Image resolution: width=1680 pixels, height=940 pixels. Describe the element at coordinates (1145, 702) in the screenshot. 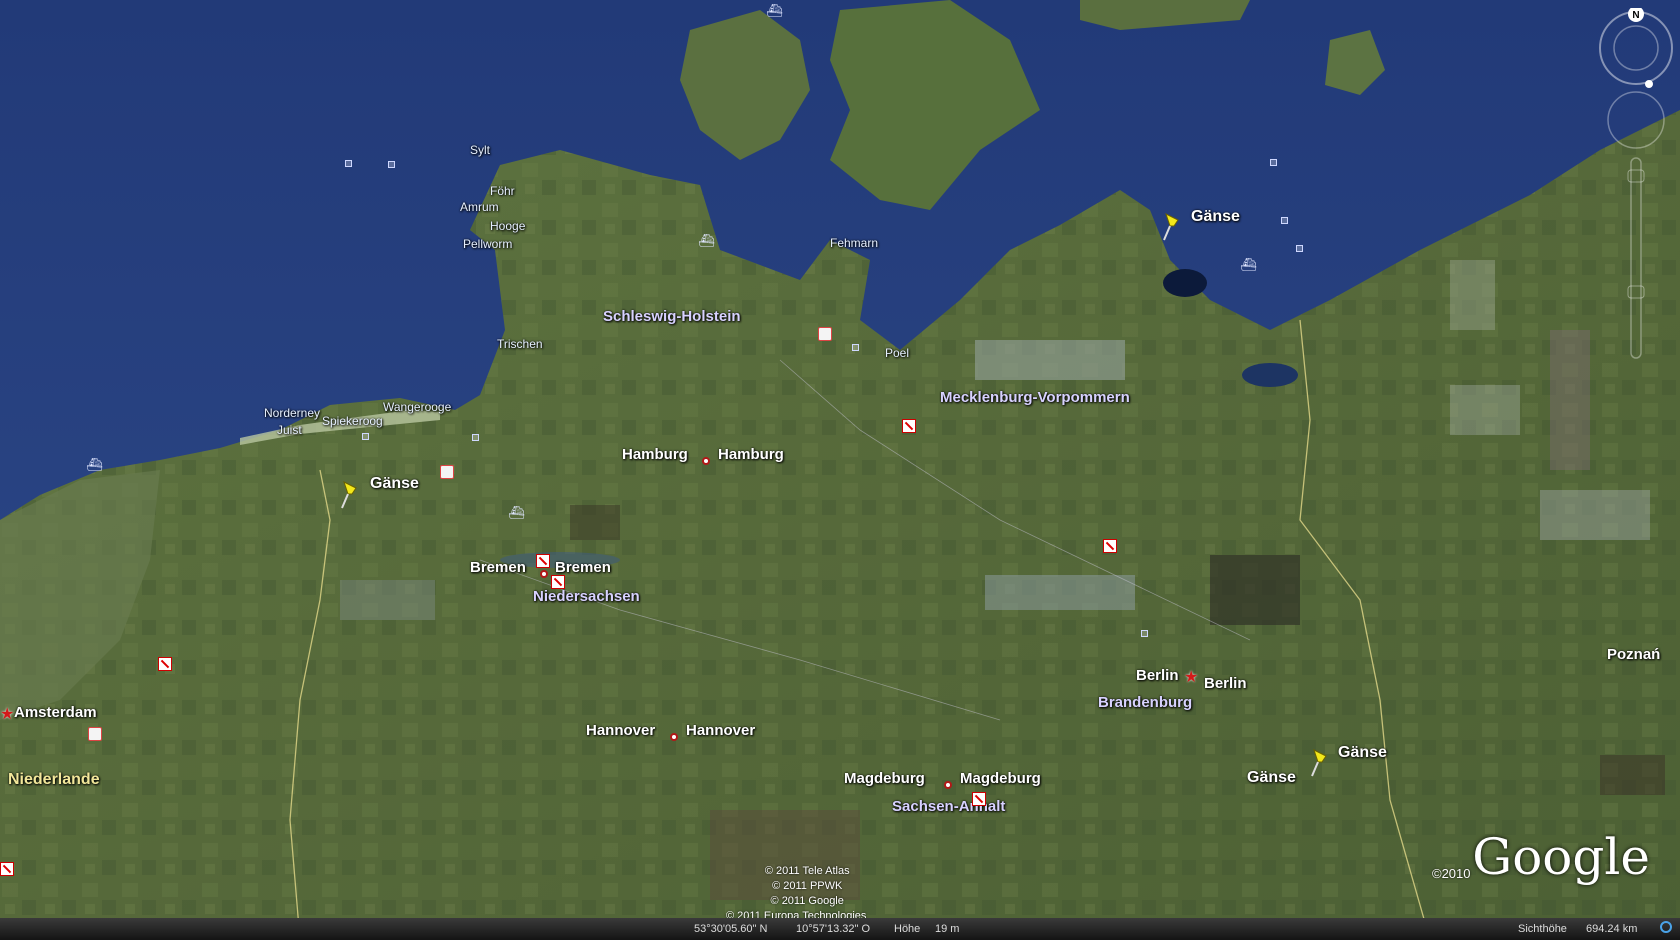

I see `region-label-brandenburg: Brandenburg` at that location.